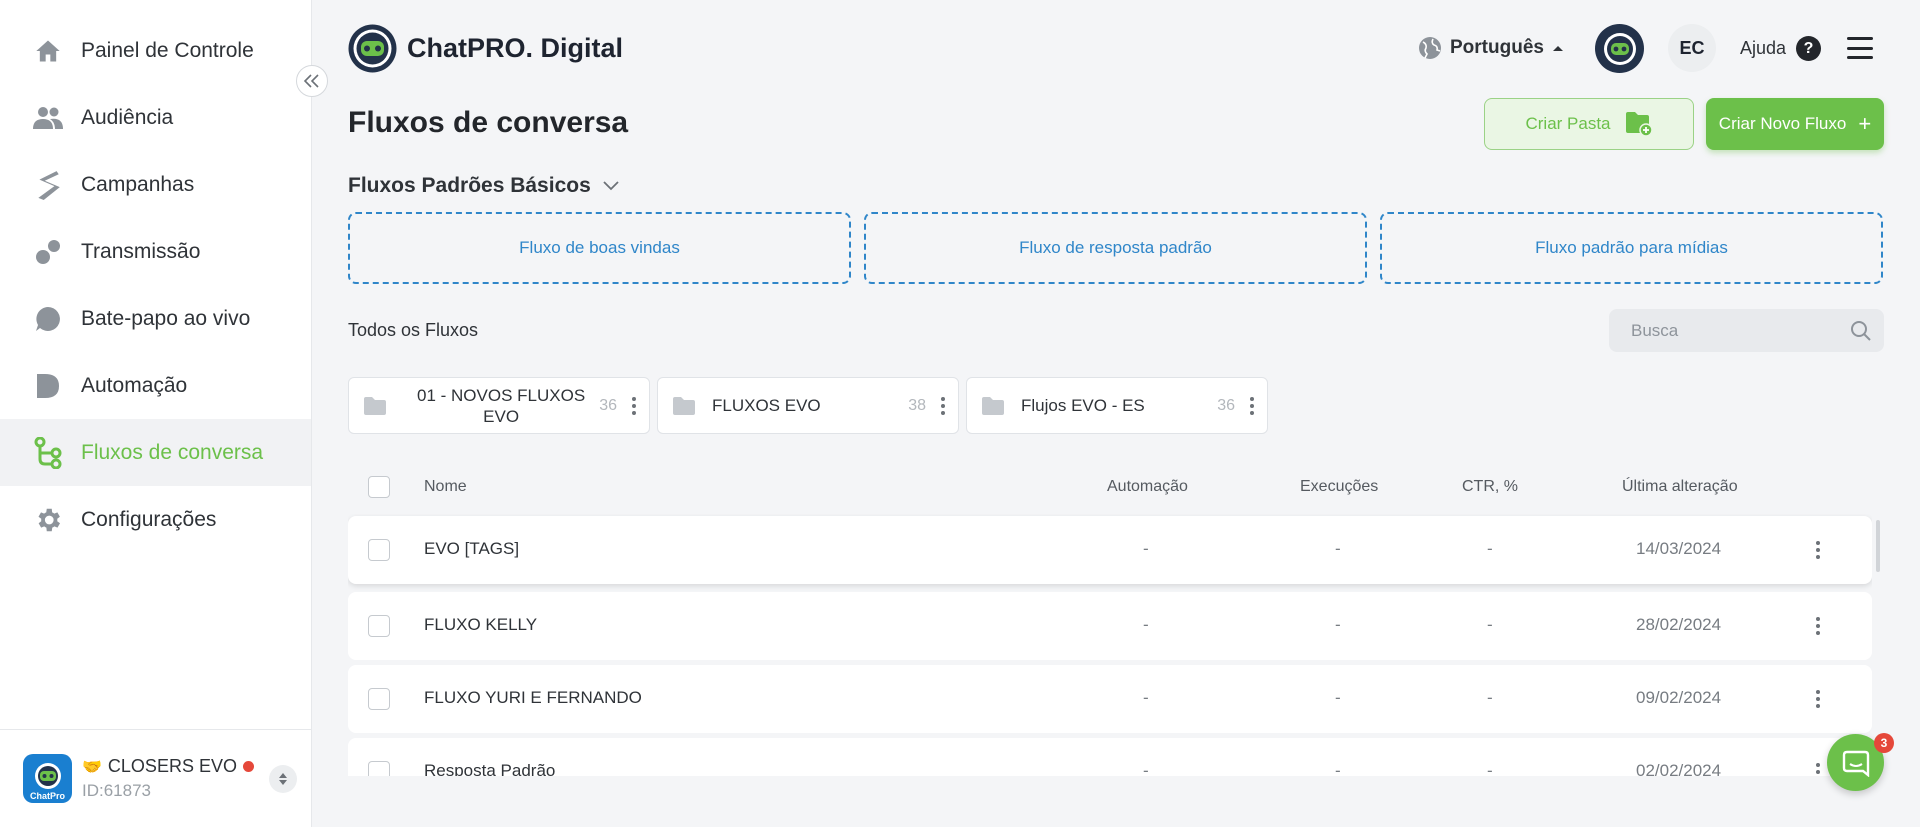 This screenshot has width=1920, height=827. I want to click on table-row: FLUXO KELLY - - - 28/02/2024, so click(1110, 626).